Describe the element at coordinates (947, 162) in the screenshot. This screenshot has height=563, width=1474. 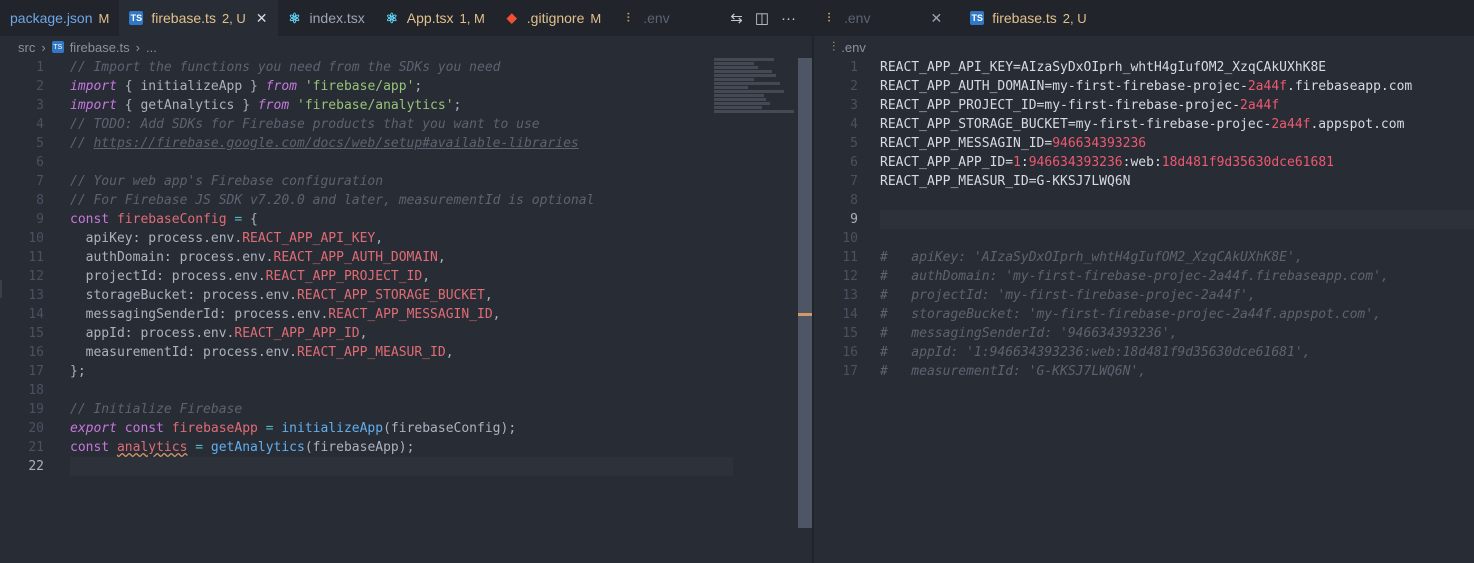
I see `env-key: REACT_APP_APP_ID=` at that location.